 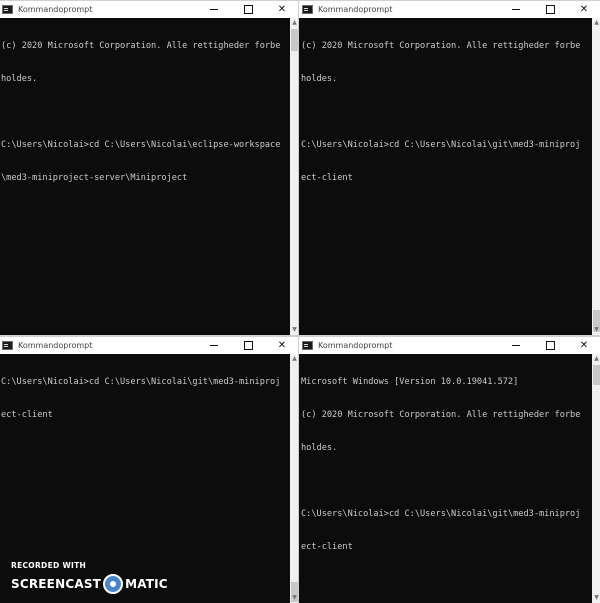 I want to click on screencast-watermark: RECORDED WITH SCREENCAST MATIC, so click(x=89, y=577).